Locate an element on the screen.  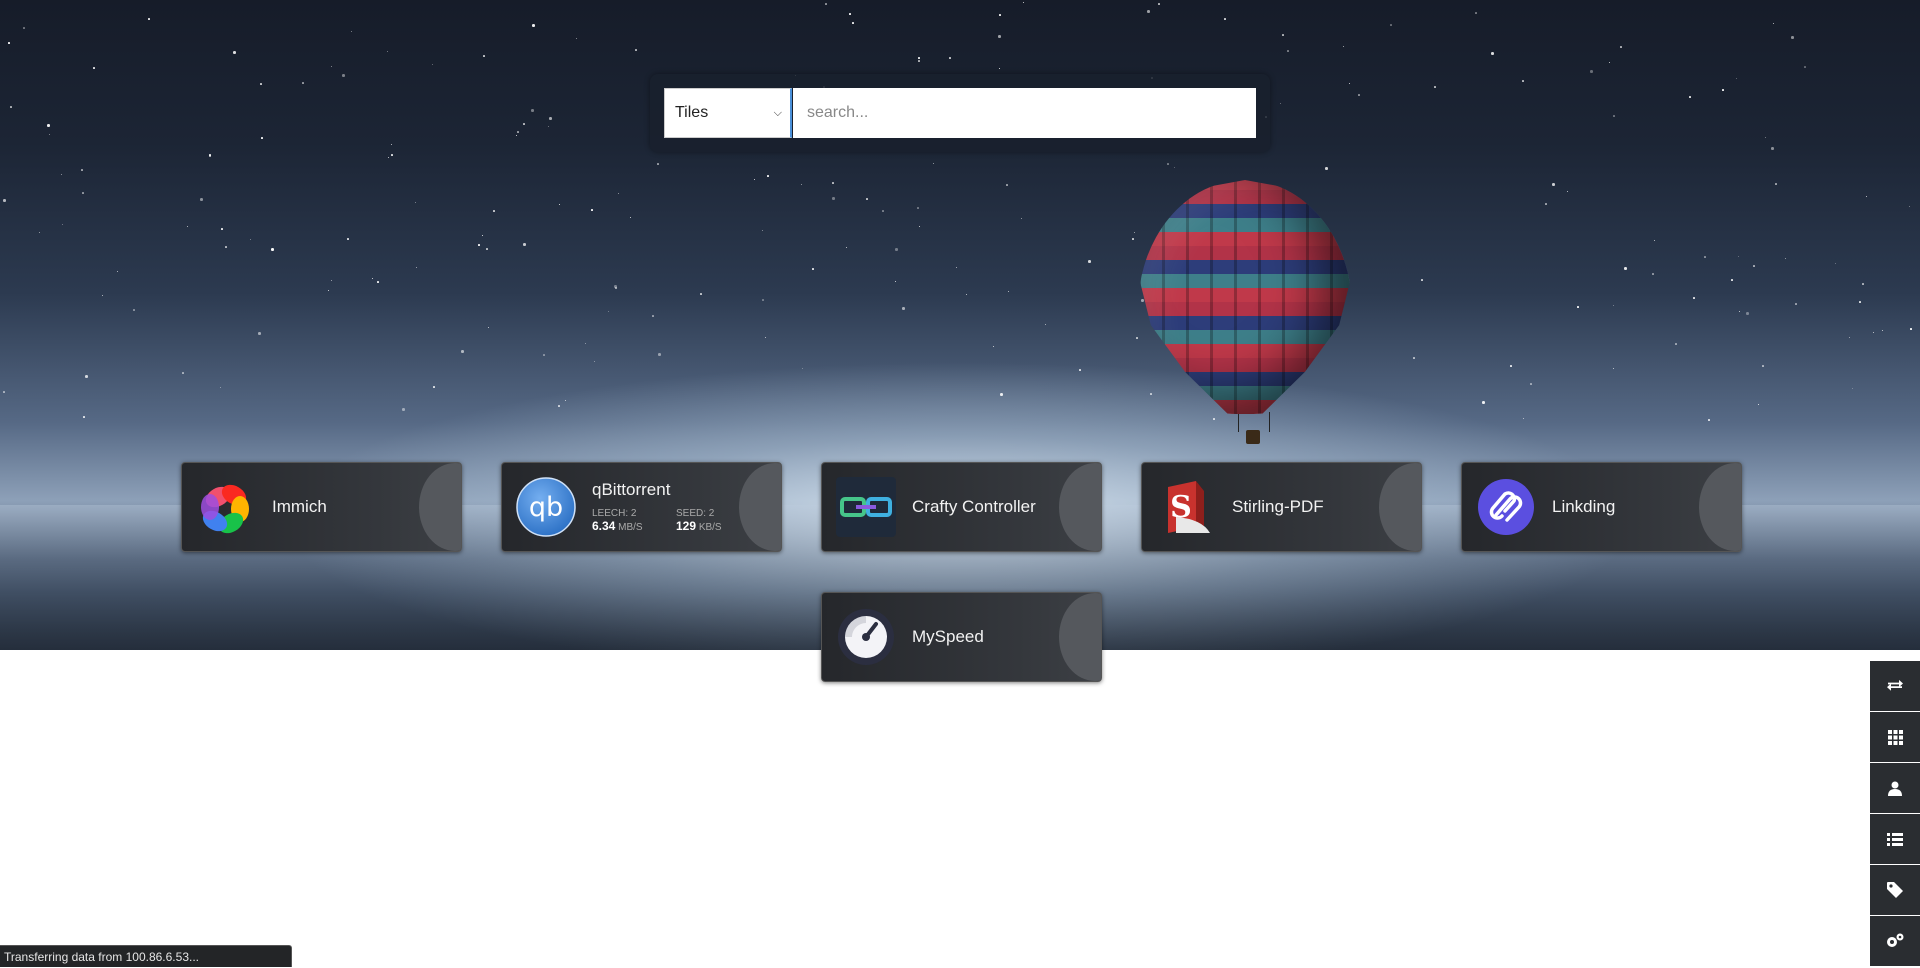
tile-linkding: Linkding is located at coordinates (1601, 507).